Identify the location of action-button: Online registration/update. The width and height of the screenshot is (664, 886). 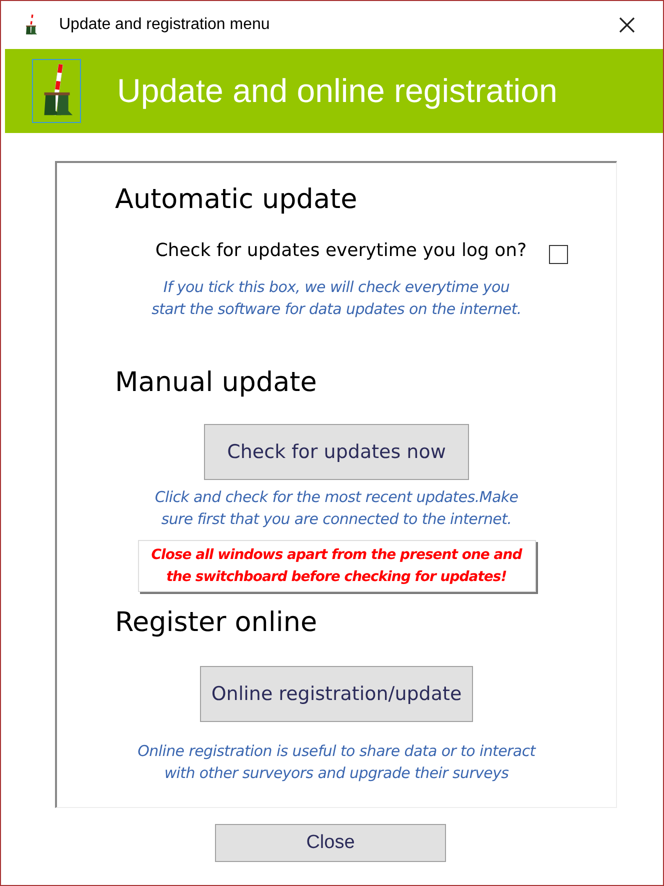
(336, 694).